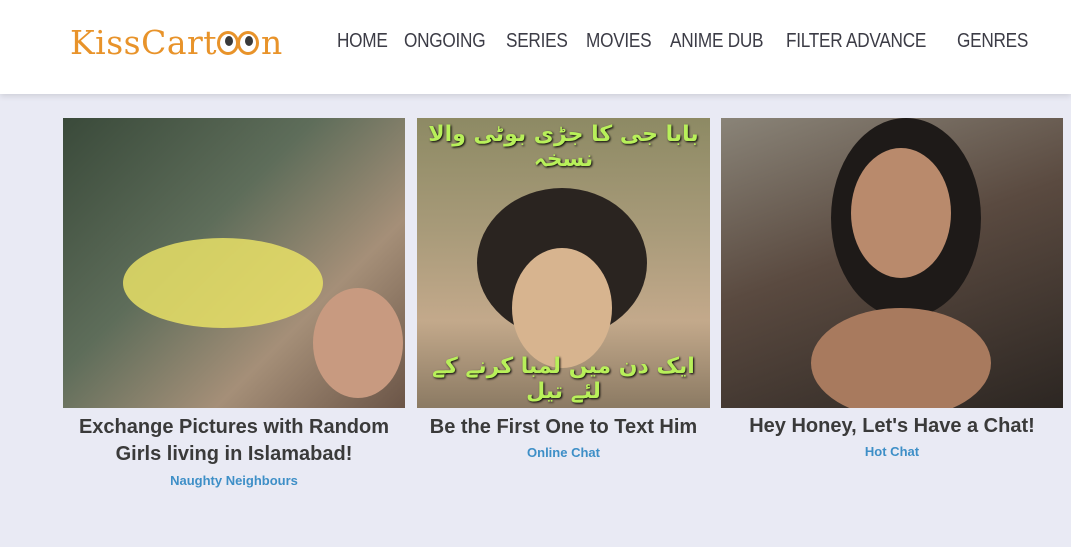  I want to click on logo-text-prefix: KissCart, so click(144, 42).